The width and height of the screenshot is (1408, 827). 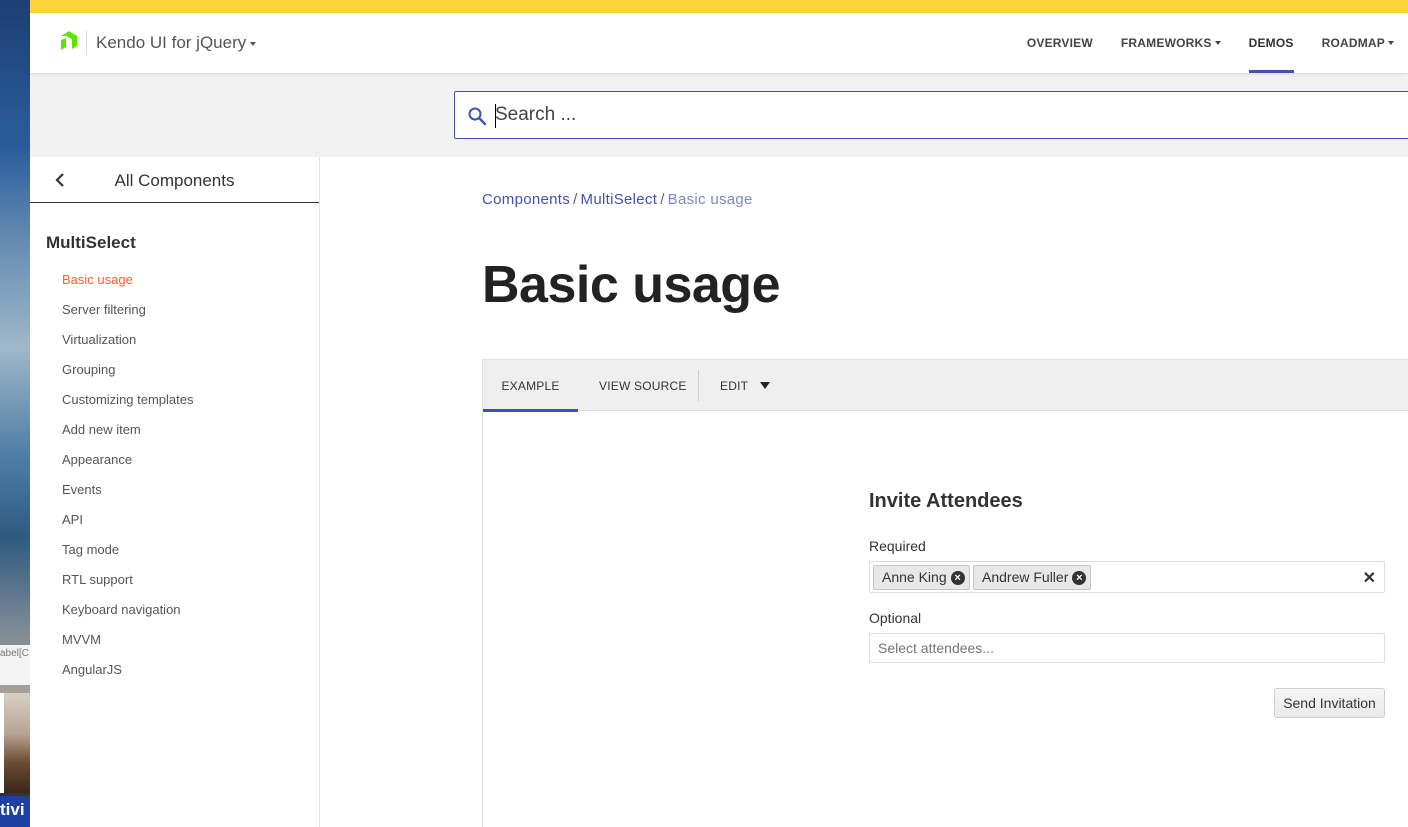 I want to click on text-cursor, so click(x=495, y=116).